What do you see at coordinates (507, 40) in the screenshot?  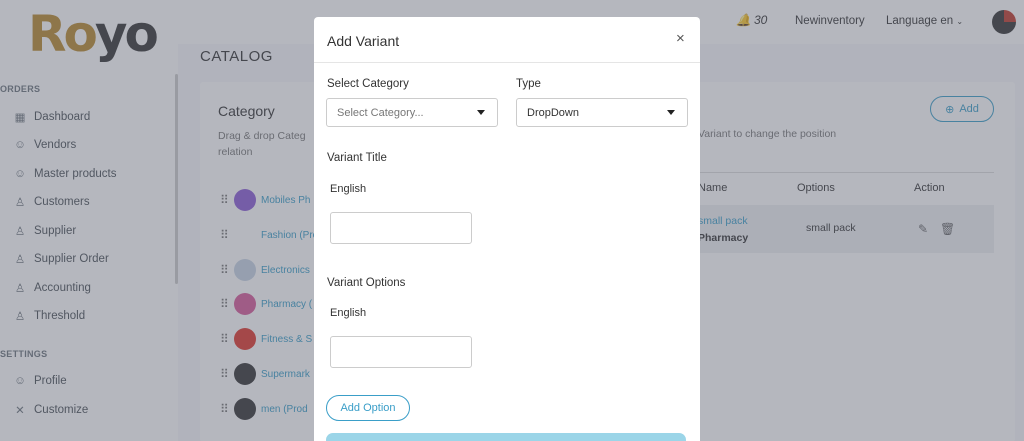 I see `modal-header: Add Variant ×` at bounding box center [507, 40].